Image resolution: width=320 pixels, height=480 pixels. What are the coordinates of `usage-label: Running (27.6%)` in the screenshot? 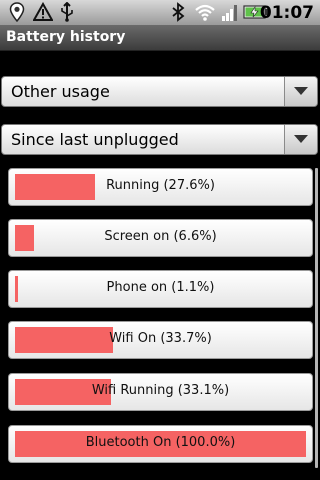 It's located at (160, 185).